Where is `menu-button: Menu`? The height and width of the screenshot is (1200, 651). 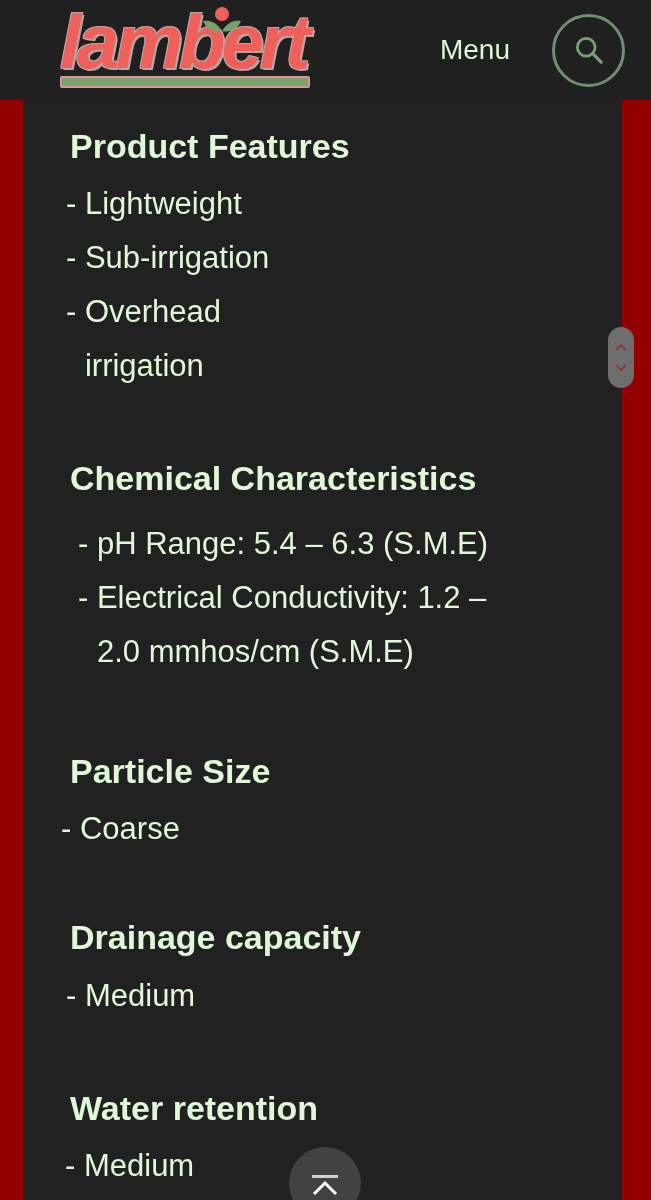
menu-button: Menu is located at coordinates (474, 50).